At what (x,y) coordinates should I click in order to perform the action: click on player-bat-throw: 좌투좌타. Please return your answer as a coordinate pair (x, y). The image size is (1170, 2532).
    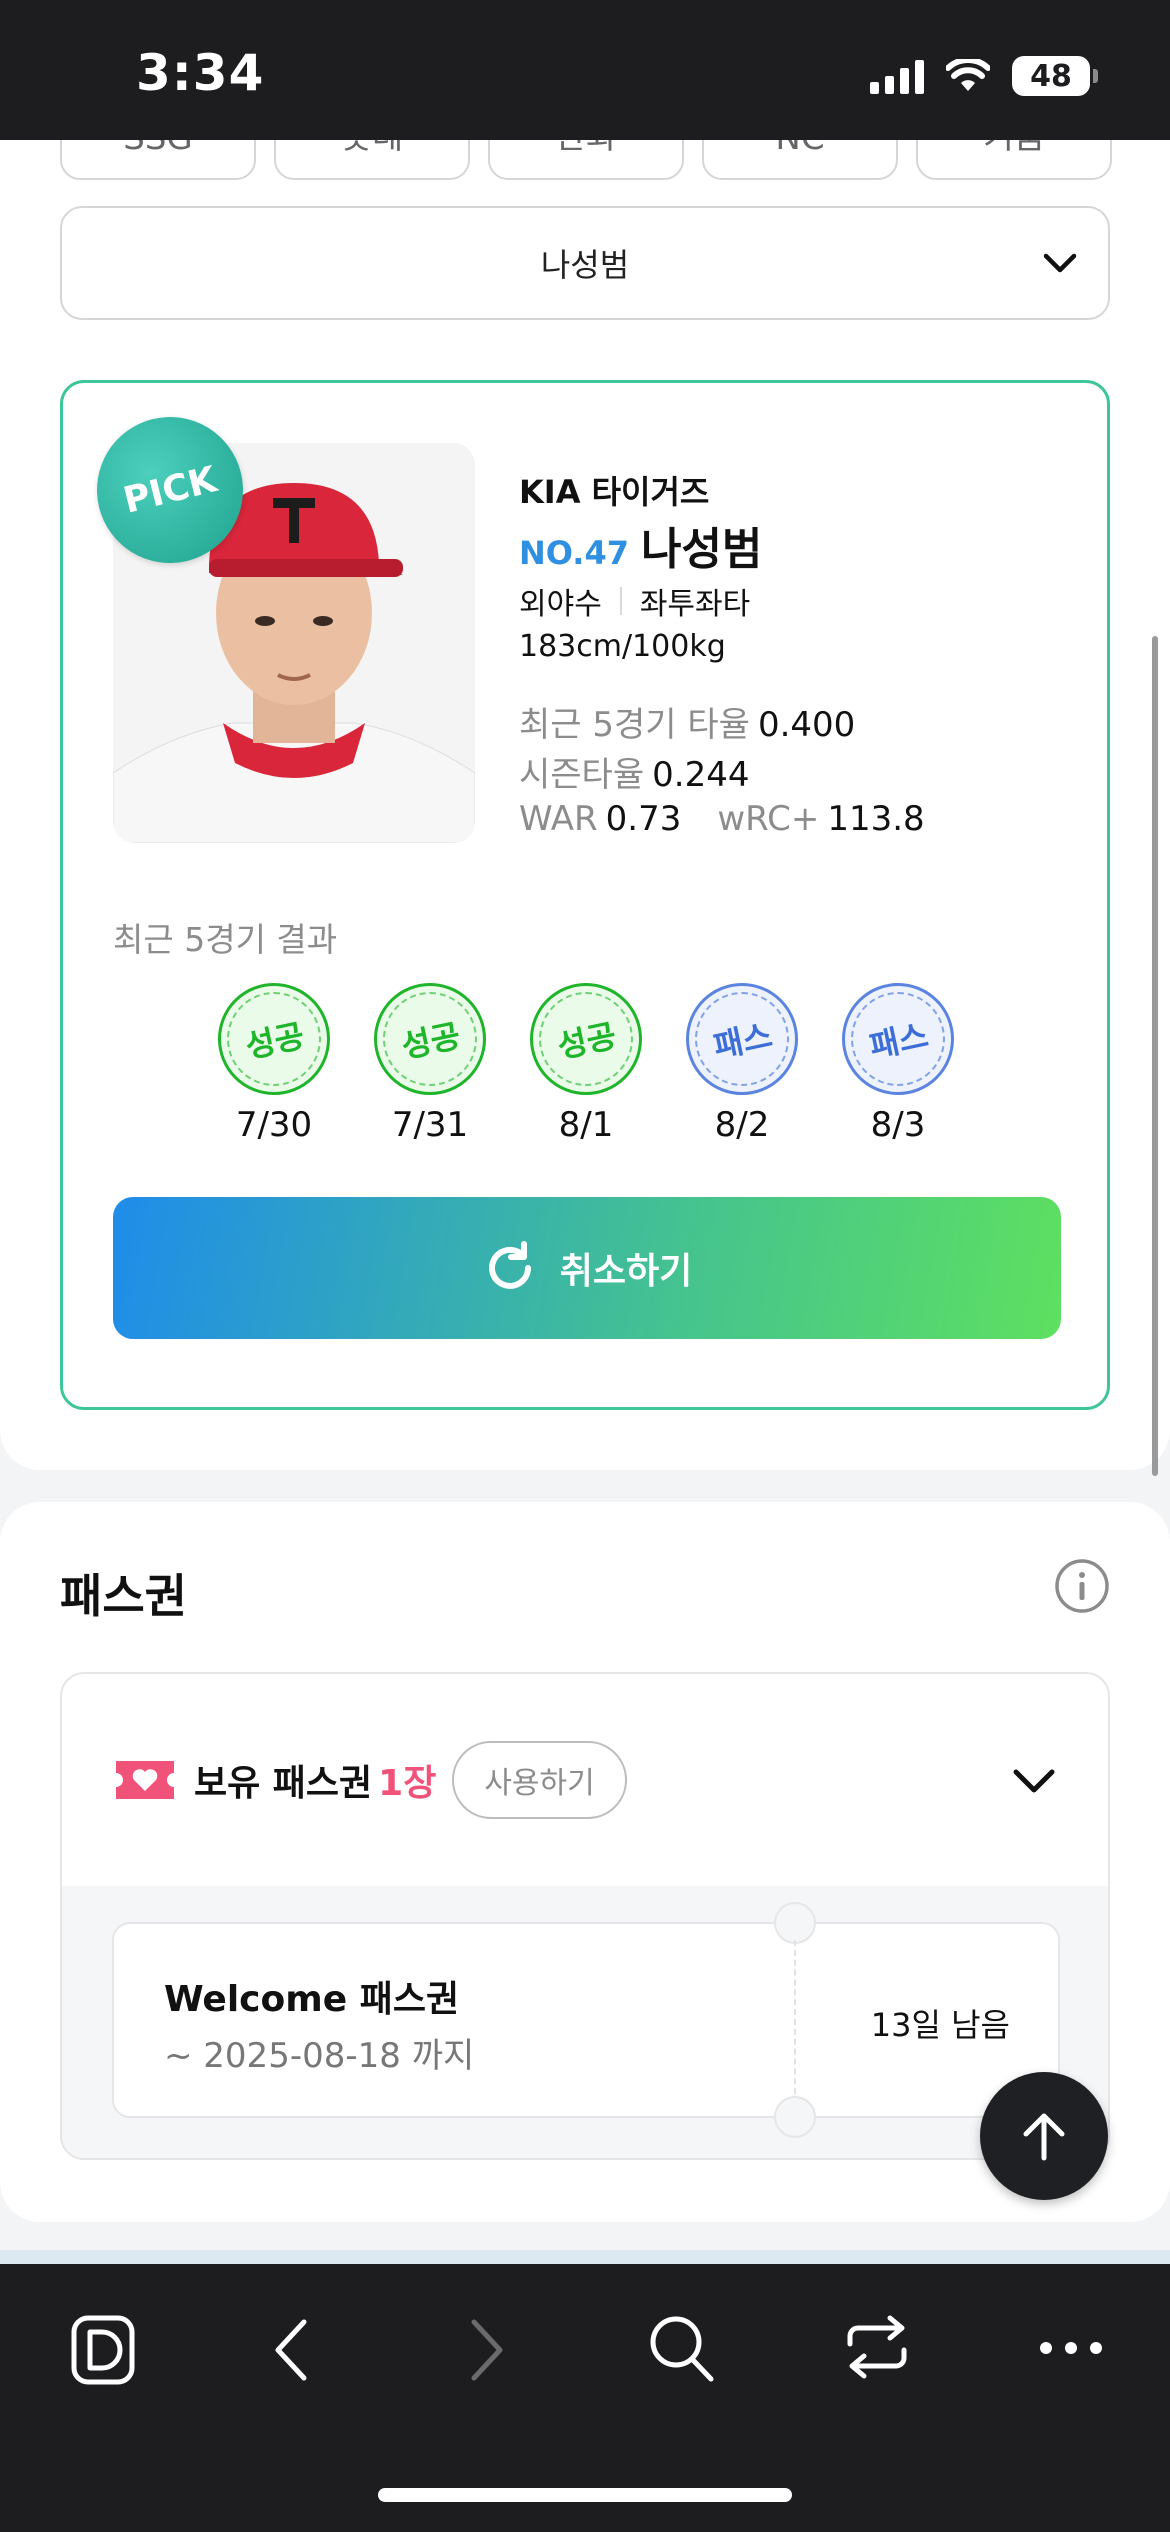
    Looking at the image, I should click on (695, 604).